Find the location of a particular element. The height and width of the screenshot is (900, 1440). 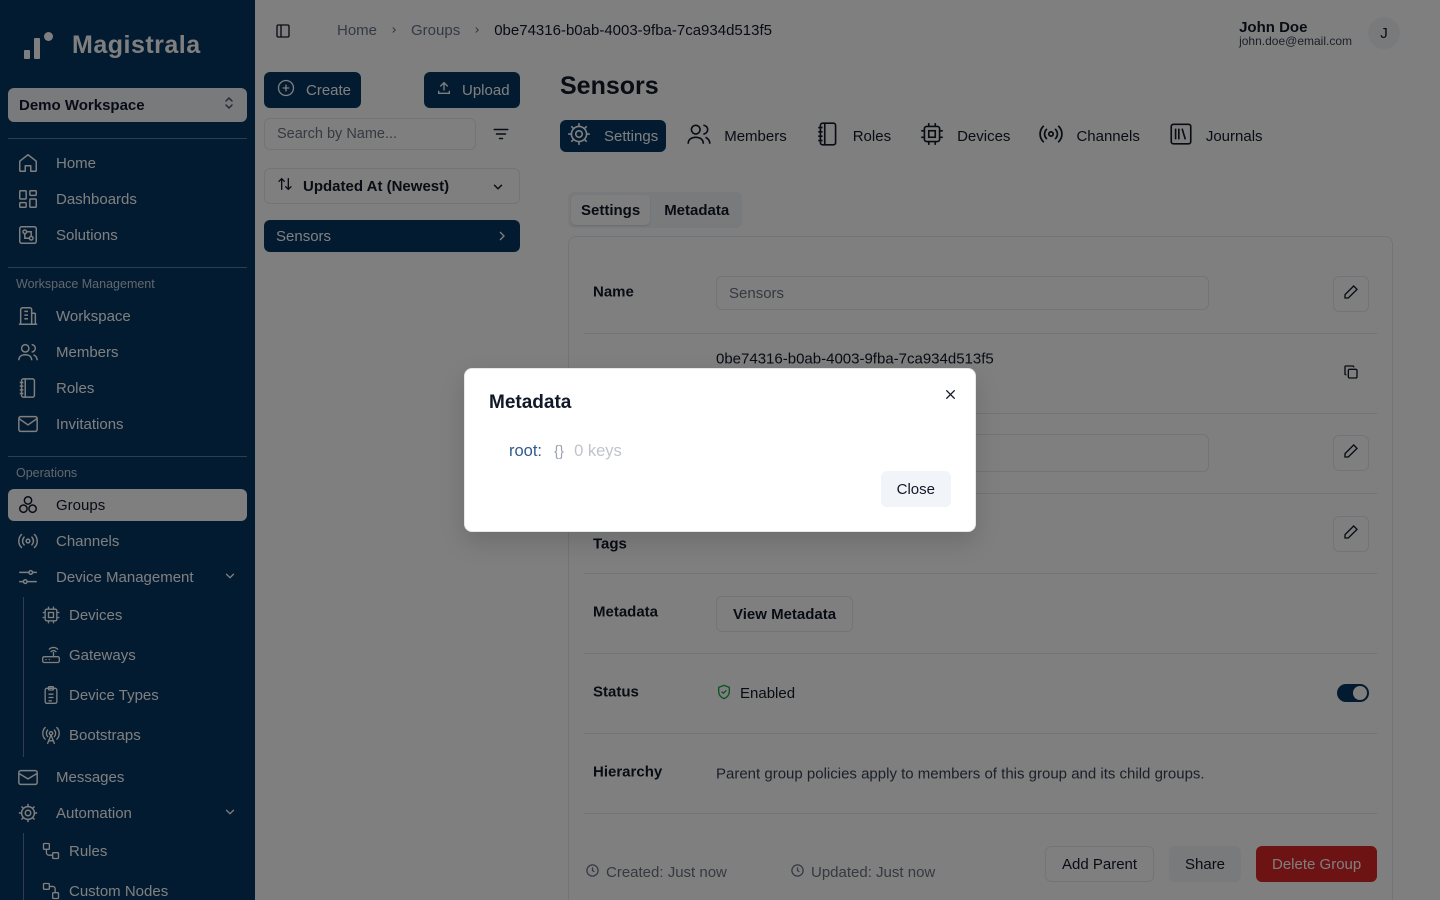

close-icon is located at coordinates (950, 394).